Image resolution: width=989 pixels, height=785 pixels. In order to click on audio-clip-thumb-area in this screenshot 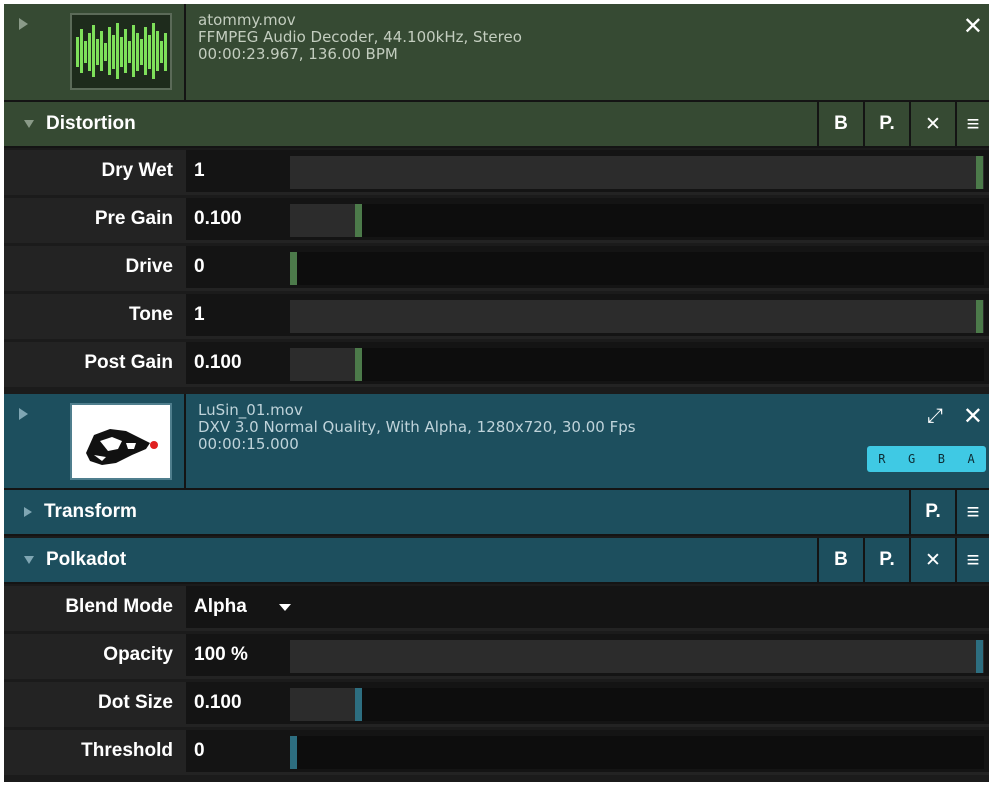, I will do `click(95, 52)`.